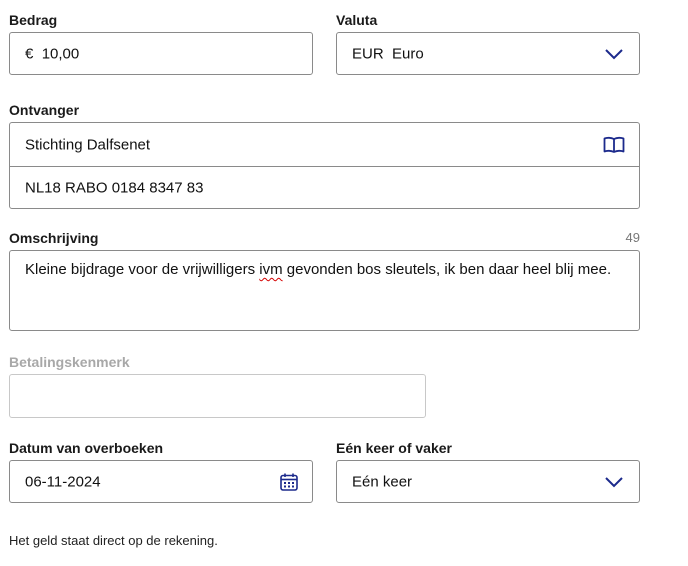 This screenshot has width=688, height=566. What do you see at coordinates (60, 53) in the screenshot?
I see `amount-value: 10,00` at bounding box center [60, 53].